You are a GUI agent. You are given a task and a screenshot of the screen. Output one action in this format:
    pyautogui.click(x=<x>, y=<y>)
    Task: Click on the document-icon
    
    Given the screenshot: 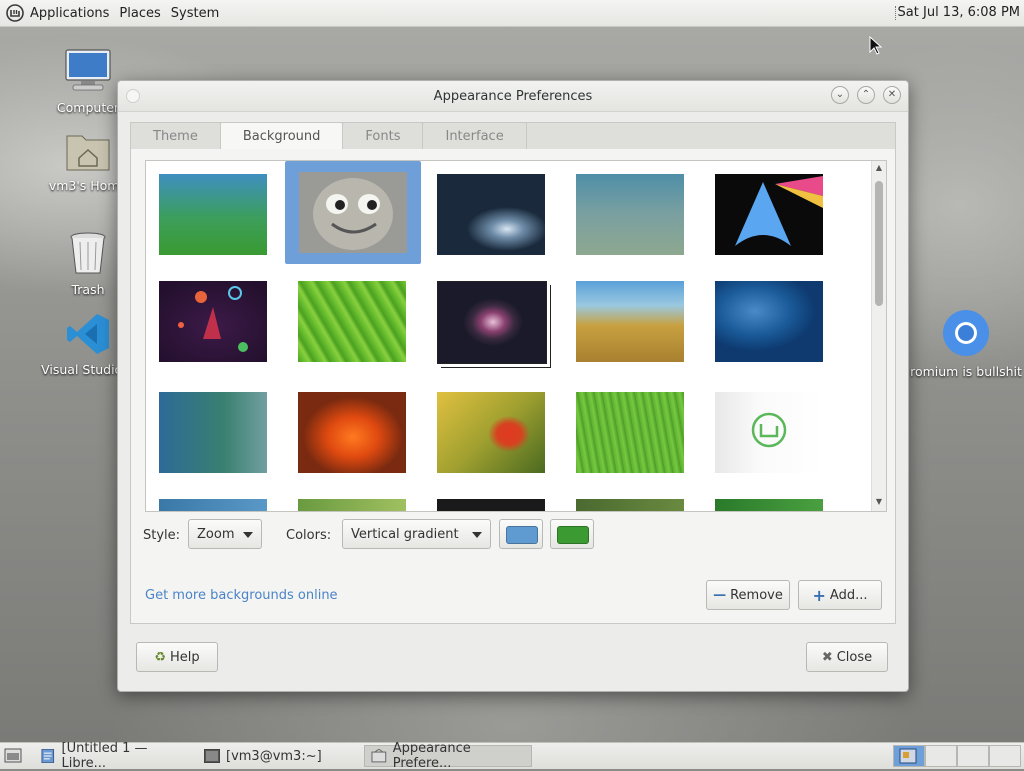 What is the action you would take?
    pyautogui.click(x=48, y=756)
    